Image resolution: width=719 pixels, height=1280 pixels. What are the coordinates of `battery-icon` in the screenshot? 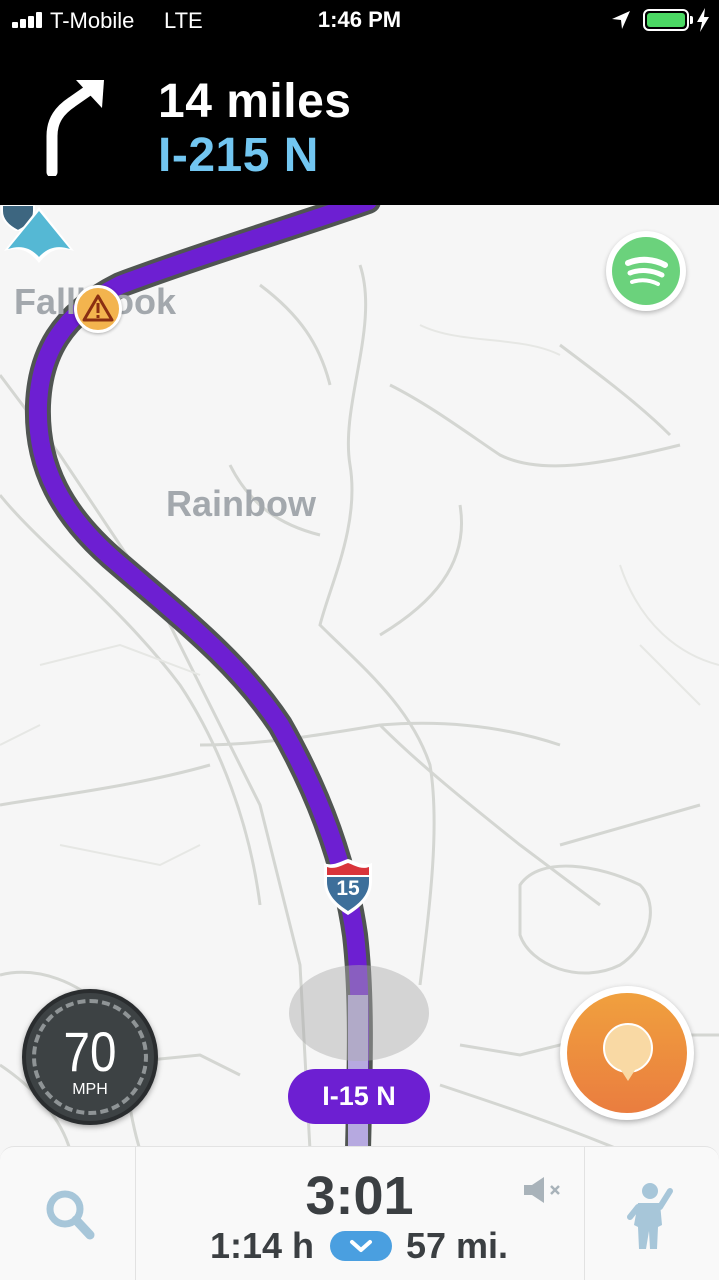 It's located at (666, 20).